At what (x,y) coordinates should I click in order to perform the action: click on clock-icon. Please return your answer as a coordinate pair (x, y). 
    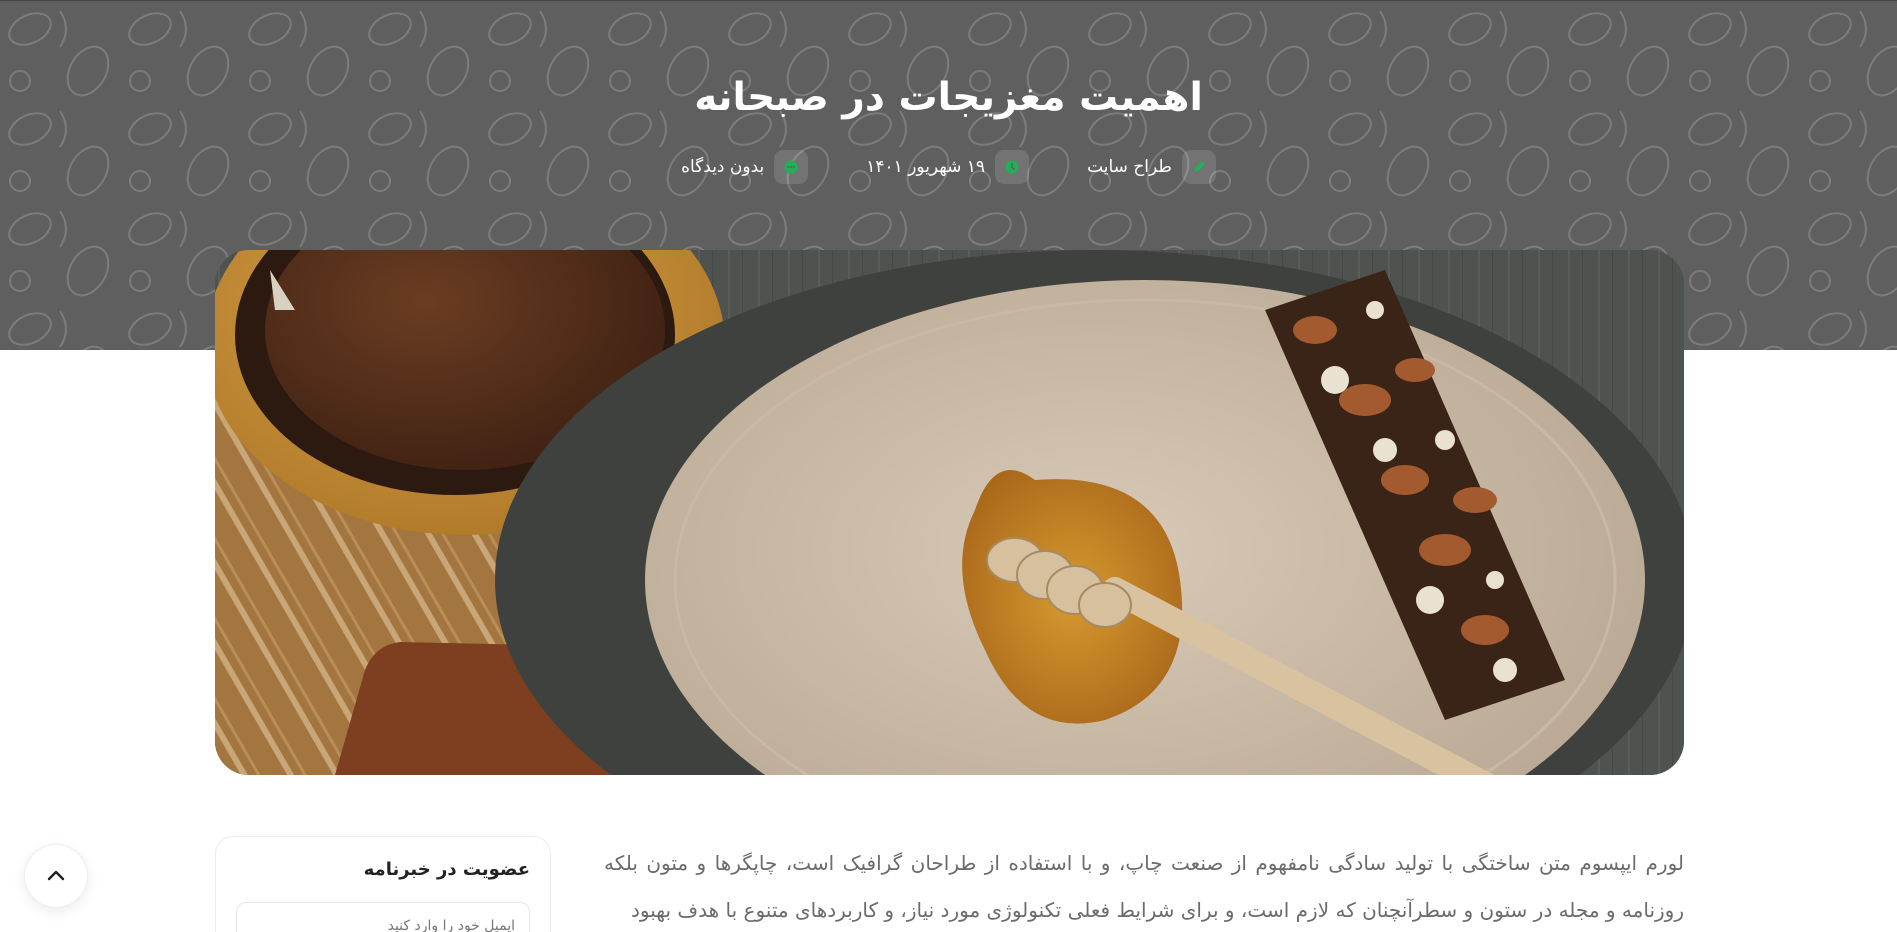
    Looking at the image, I should click on (1012, 167).